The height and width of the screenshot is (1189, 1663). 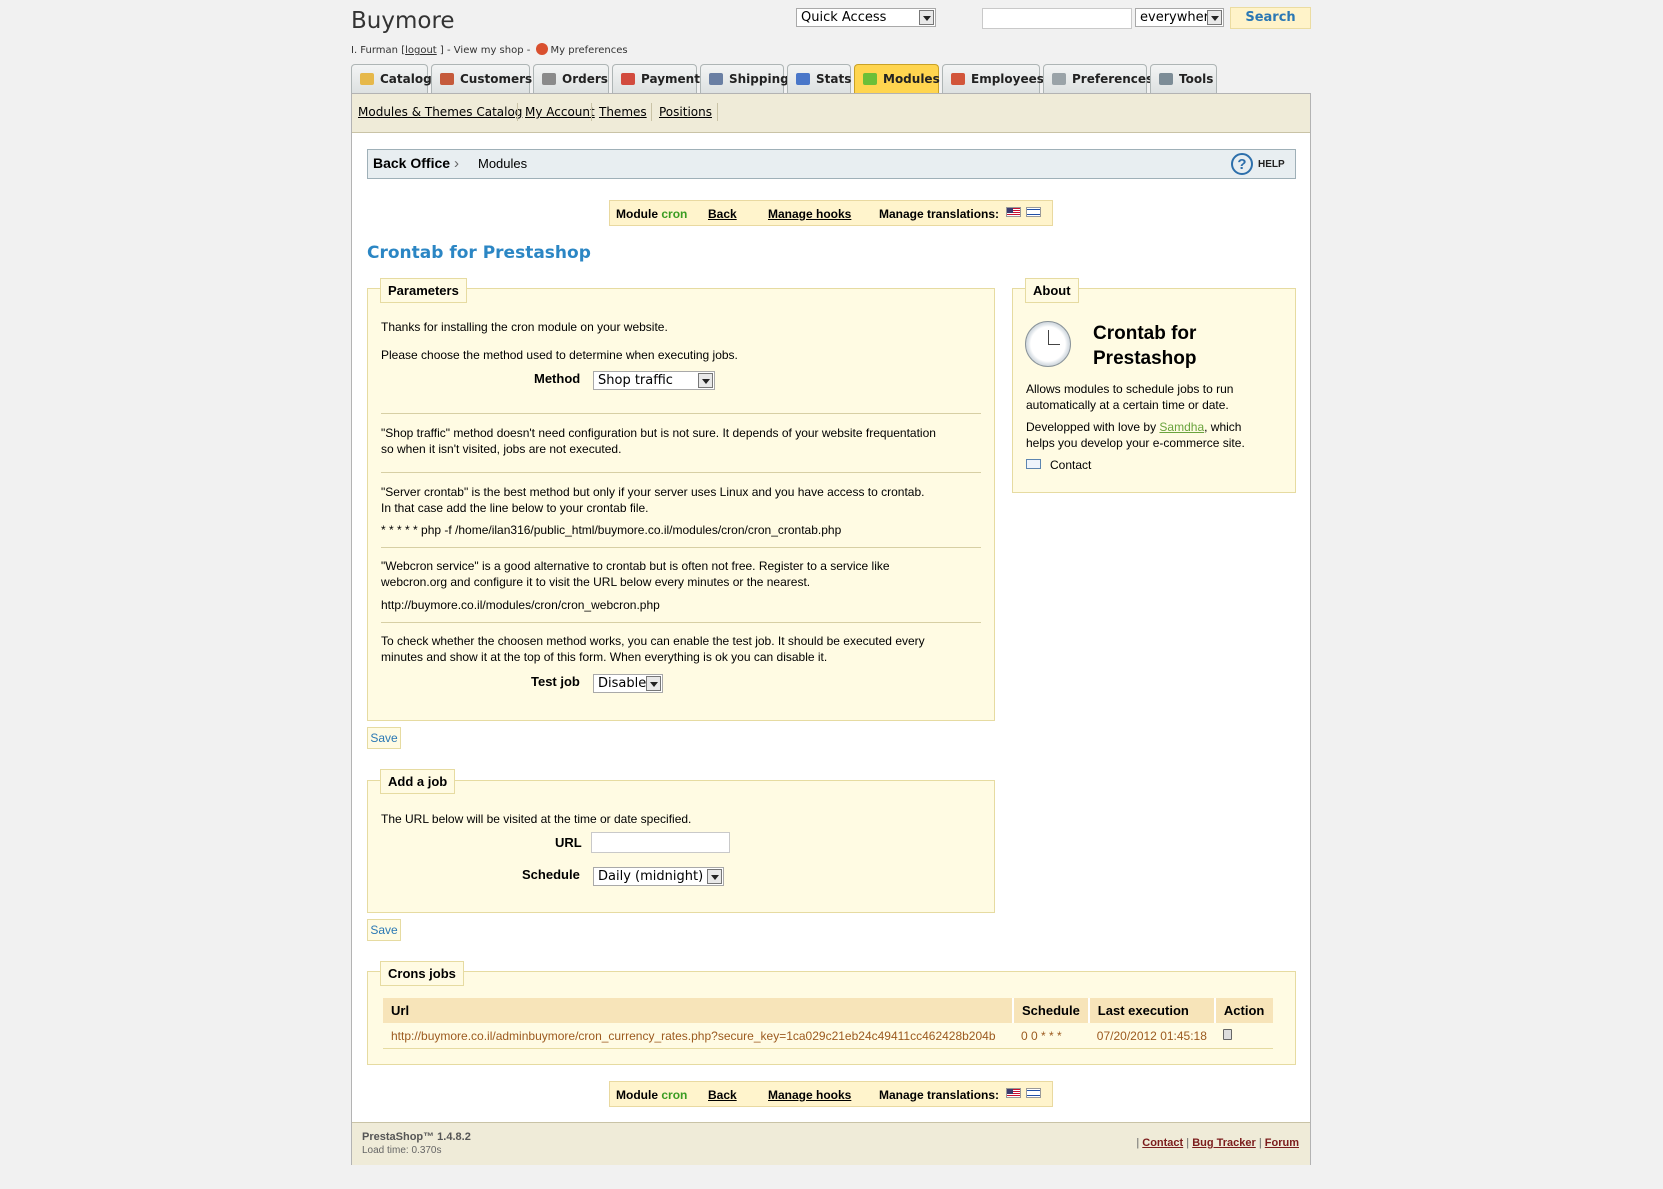 What do you see at coordinates (1227, 1034) in the screenshot?
I see `trash-icon` at bounding box center [1227, 1034].